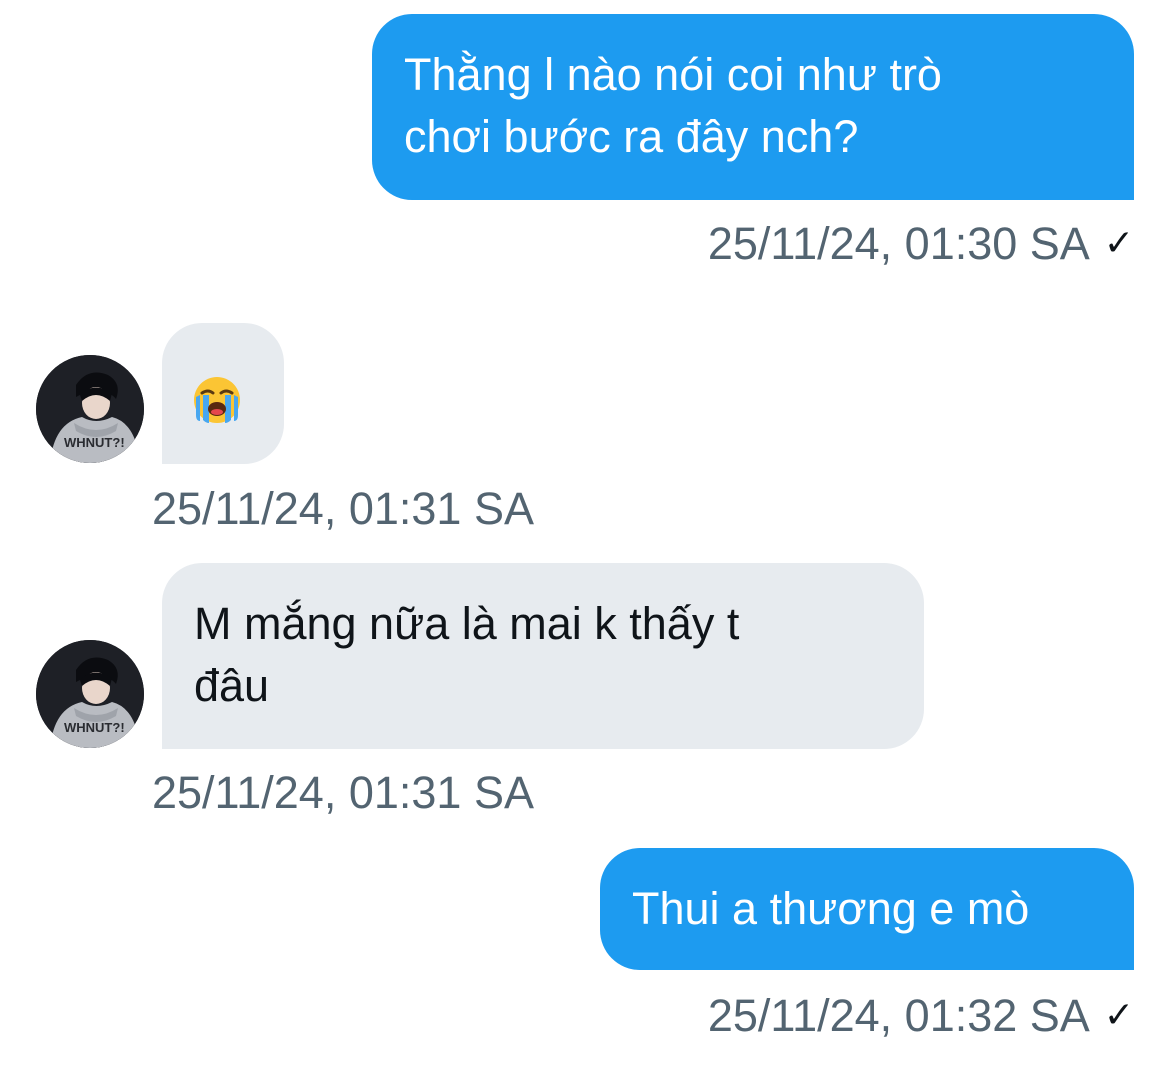  Describe the element at coordinates (673, 74) in the screenshot. I see `message-text-line: Thằng l nào nói coi như trò` at that location.